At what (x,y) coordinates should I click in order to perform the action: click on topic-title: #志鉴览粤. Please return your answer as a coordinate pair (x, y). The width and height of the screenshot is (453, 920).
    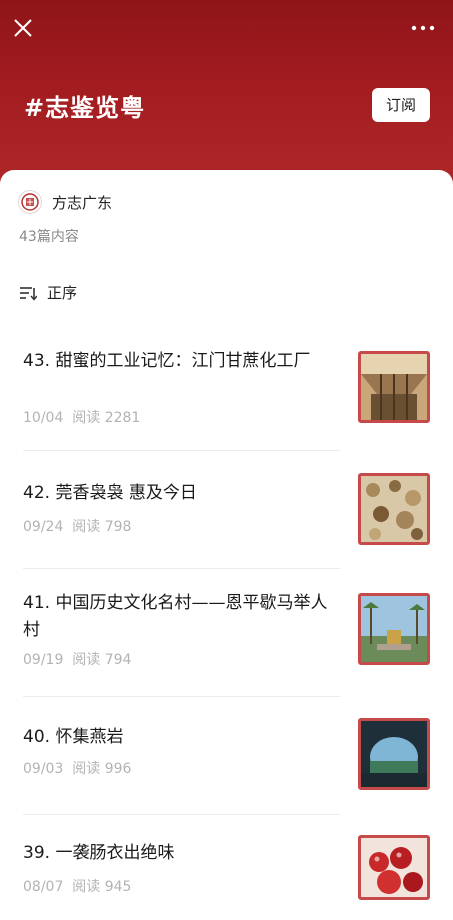
    Looking at the image, I should click on (85, 108).